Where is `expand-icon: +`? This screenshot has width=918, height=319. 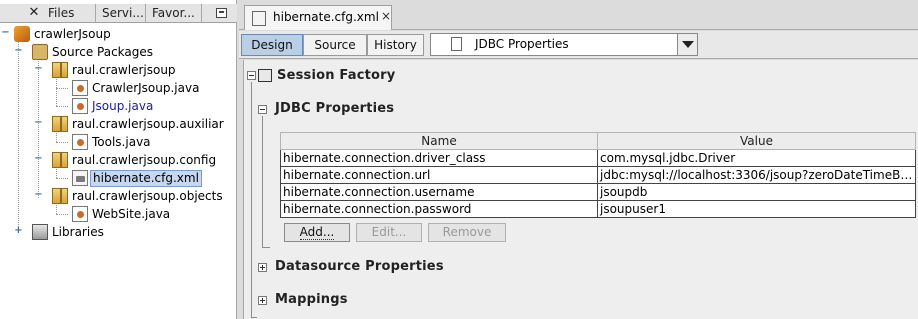
expand-icon: + is located at coordinates (18, 231).